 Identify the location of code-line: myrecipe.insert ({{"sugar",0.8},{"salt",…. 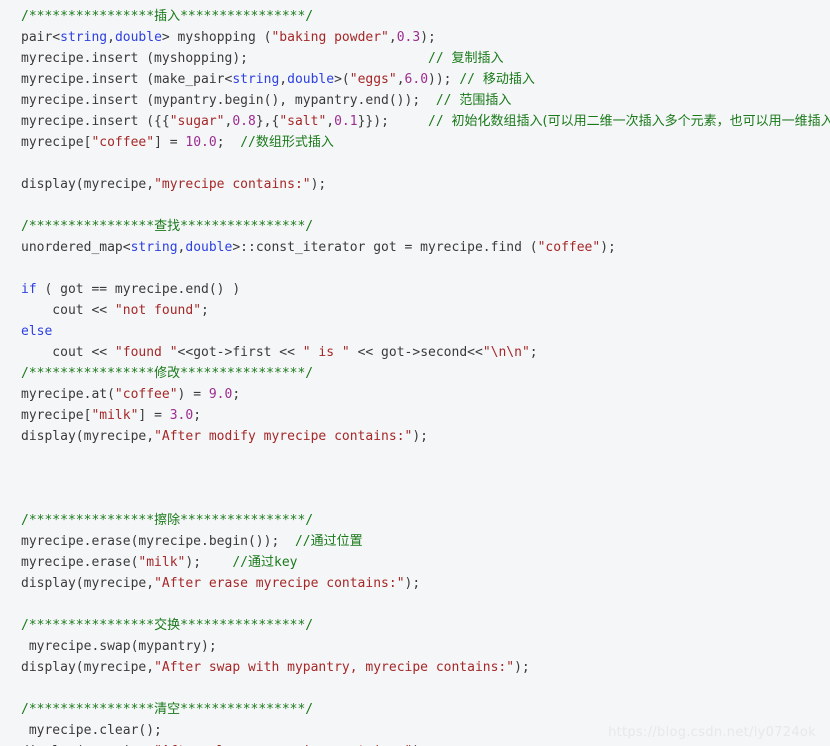
(415, 121).